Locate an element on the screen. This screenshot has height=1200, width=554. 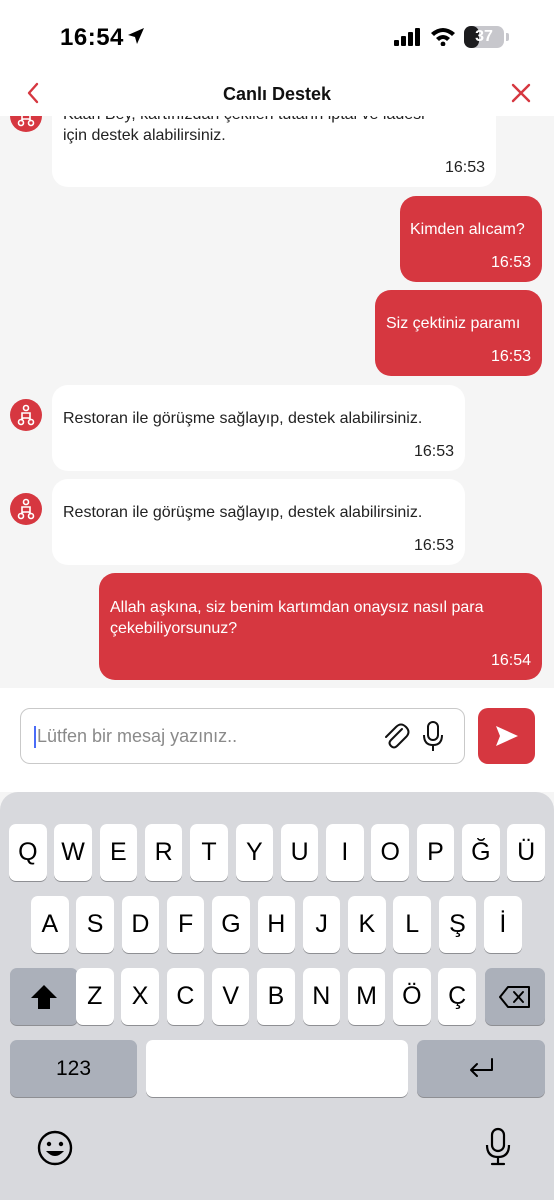
message-composer: Lütfen bir mesaj yazınız.. is located at coordinates (277, 740).